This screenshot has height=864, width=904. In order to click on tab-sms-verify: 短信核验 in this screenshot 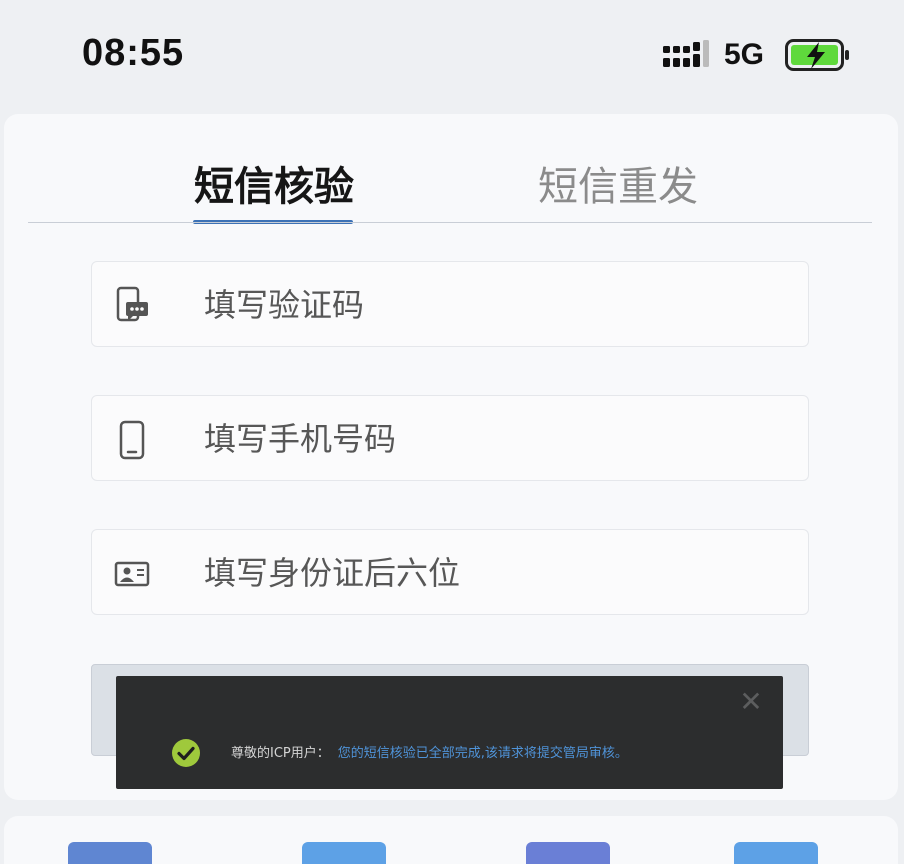, I will do `click(274, 183)`.